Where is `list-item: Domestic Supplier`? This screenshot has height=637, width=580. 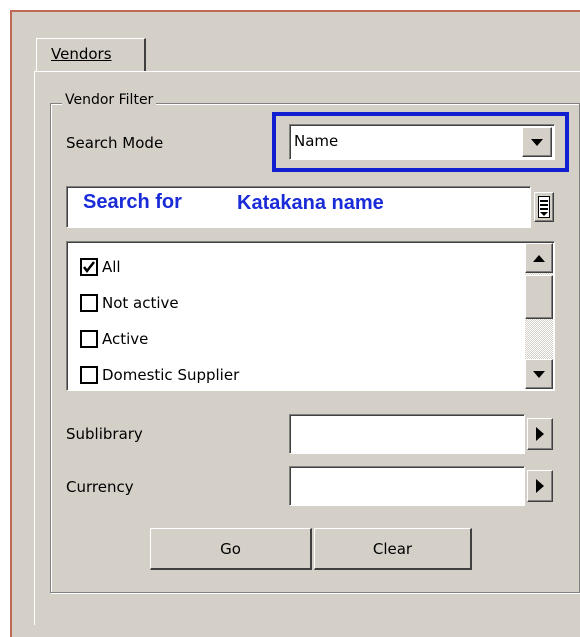 list-item: Domestic Supplier is located at coordinates (159, 375).